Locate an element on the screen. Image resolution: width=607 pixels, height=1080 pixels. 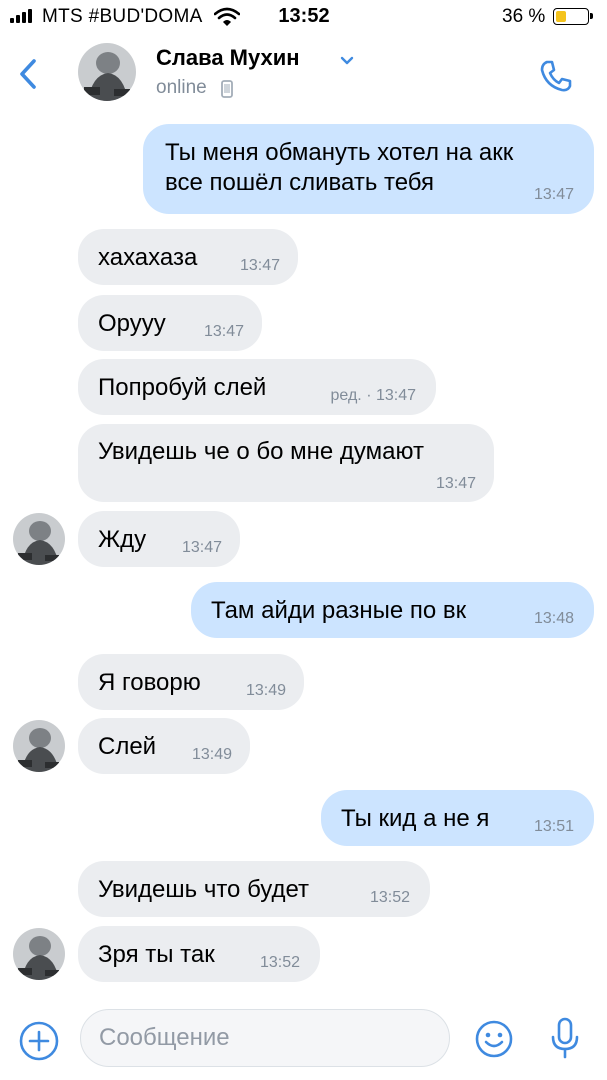
message-text: Я говорю is located at coordinates (149, 682).